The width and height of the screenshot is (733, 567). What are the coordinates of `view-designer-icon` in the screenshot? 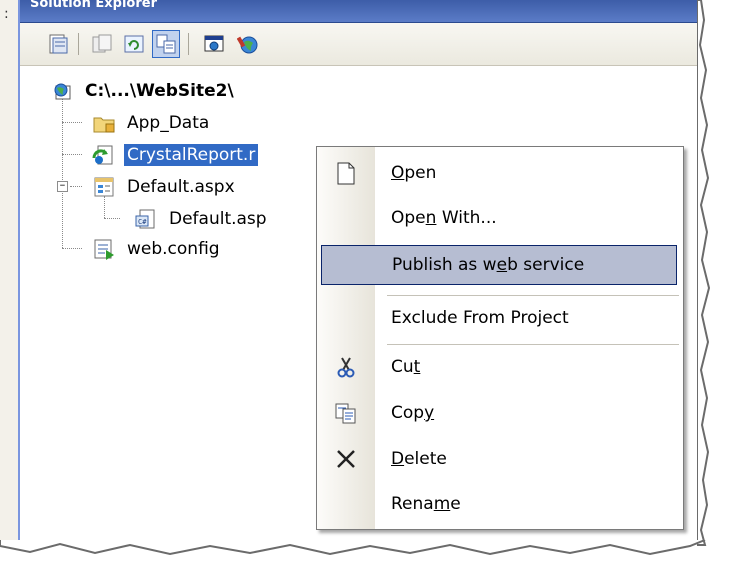 It's located at (214, 43).